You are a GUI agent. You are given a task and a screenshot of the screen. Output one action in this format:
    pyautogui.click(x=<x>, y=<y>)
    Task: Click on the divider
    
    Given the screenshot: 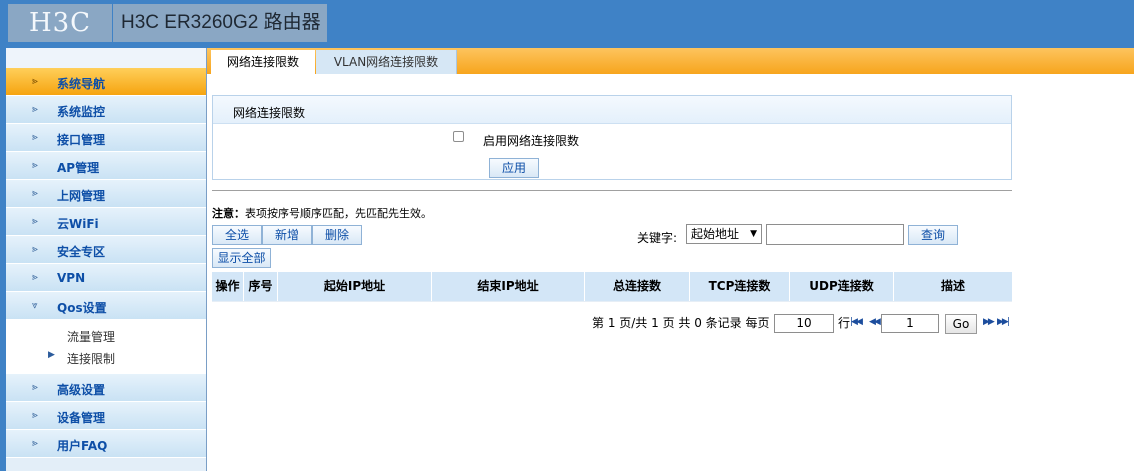 What is the action you would take?
    pyautogui.click(x=612, y=190)
    